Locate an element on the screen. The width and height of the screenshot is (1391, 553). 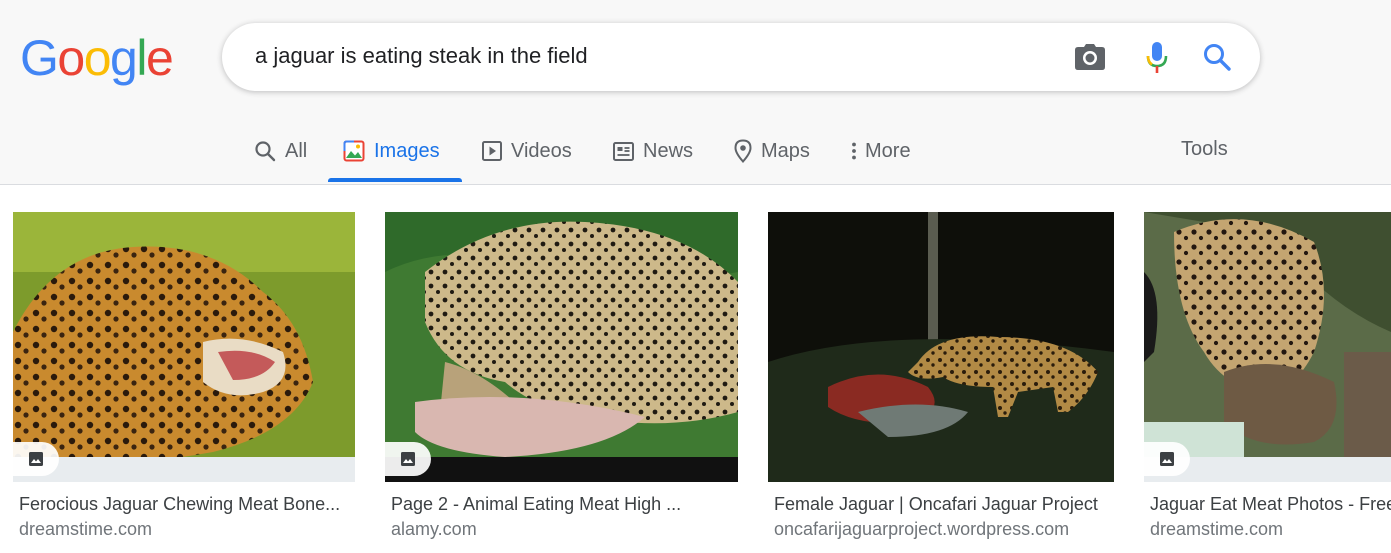
tab-label: Images is located at coordinates (407, 150).